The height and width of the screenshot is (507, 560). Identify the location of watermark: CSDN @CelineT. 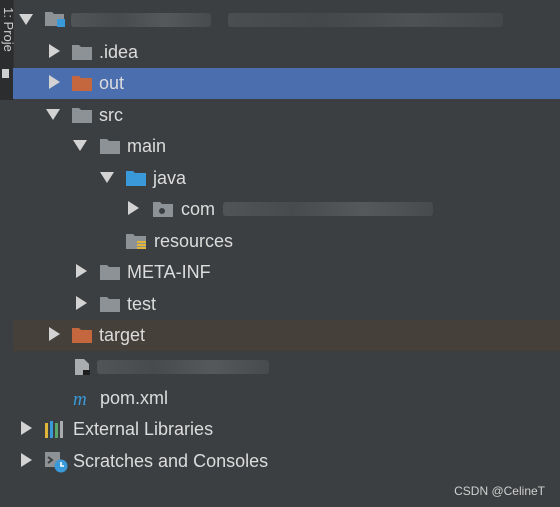
(499, 491).